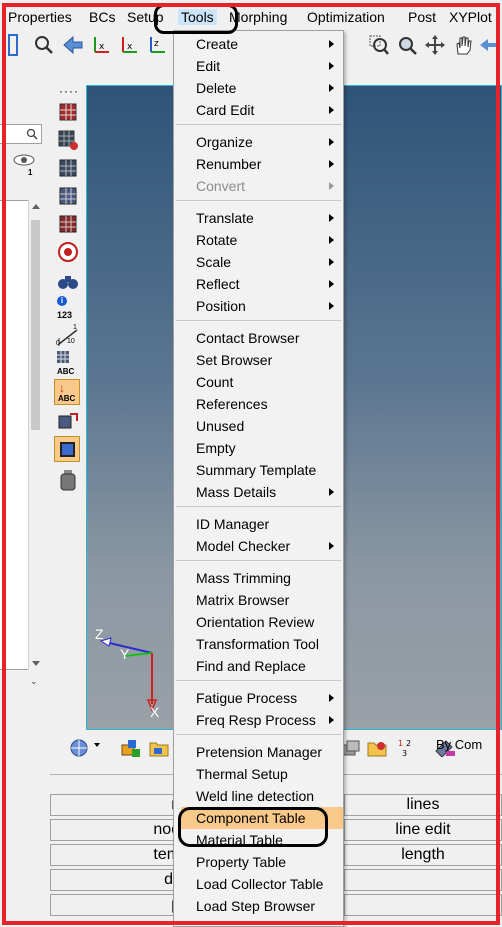  What do you see at coordinates (258, 88) in the screenshot?
I see `menu-item-delete: Delete` at bounding box center [258, 88].